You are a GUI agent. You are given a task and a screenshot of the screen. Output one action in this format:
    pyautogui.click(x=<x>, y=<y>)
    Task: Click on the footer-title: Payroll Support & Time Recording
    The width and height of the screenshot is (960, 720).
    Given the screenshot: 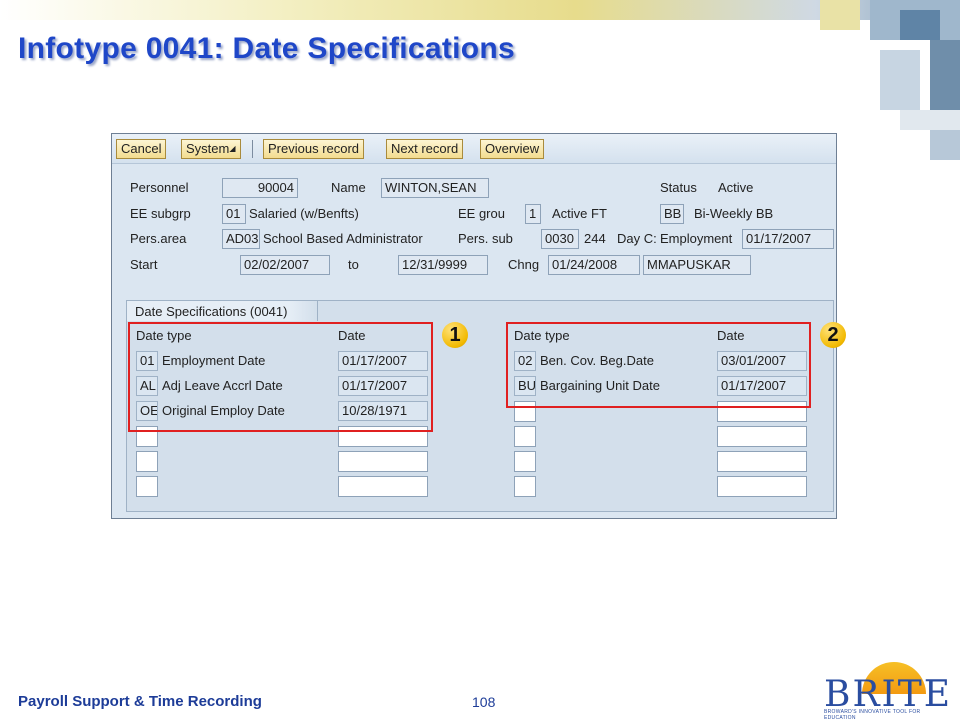 What is the action you would take?
    pyautogui.click(x=140, y=701)
    